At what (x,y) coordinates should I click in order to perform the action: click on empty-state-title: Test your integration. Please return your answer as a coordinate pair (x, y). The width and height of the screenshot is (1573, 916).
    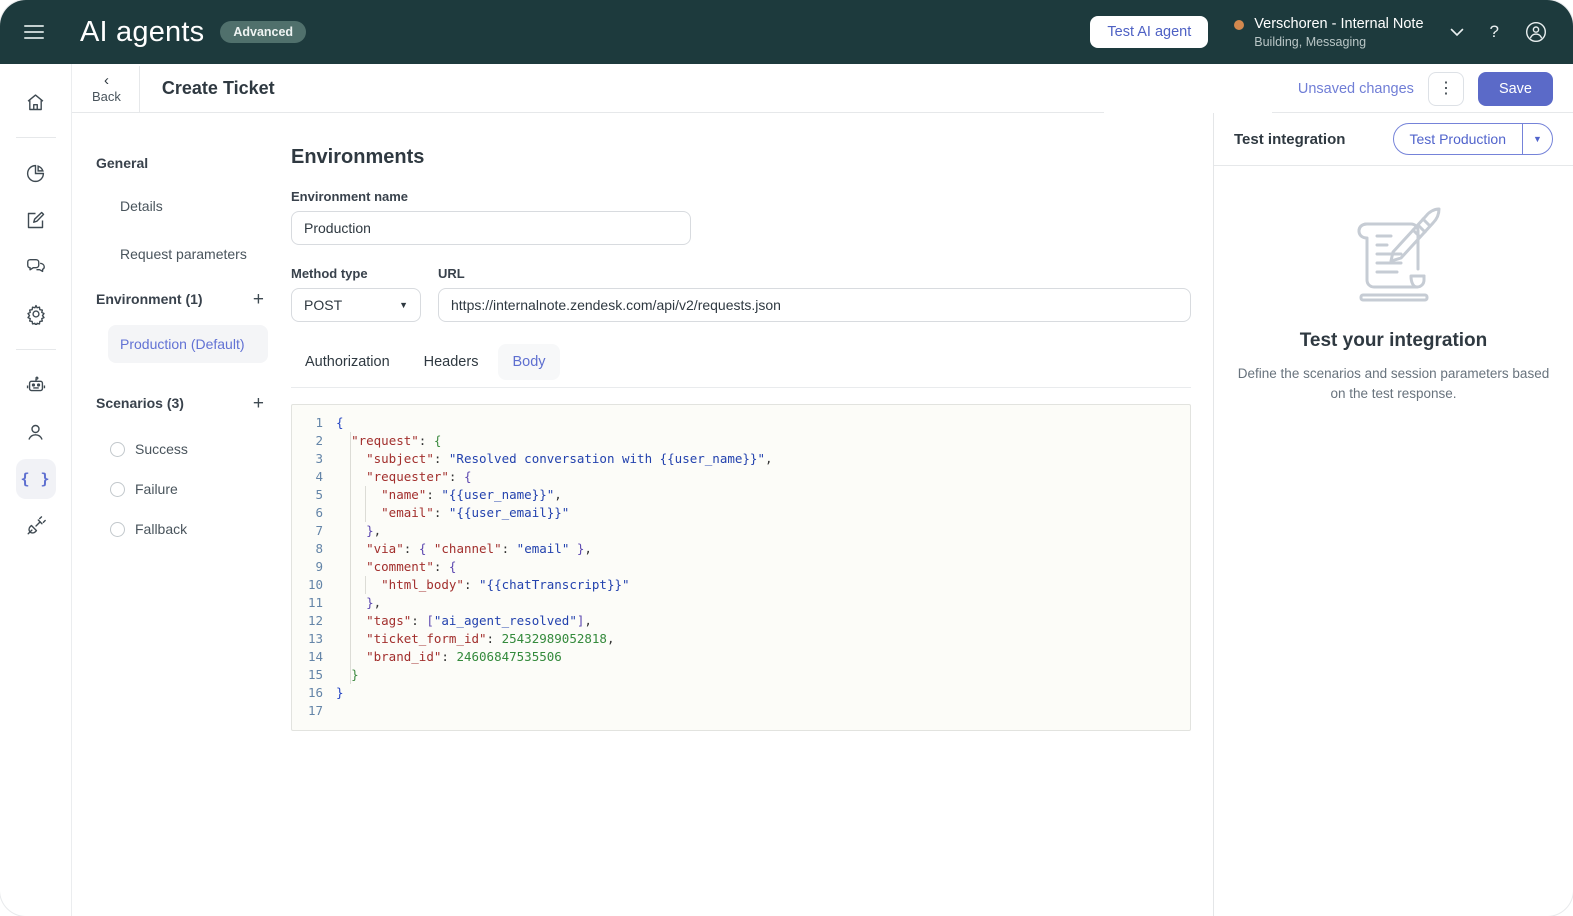
    Looking at the image, I should click on (1393, 340).